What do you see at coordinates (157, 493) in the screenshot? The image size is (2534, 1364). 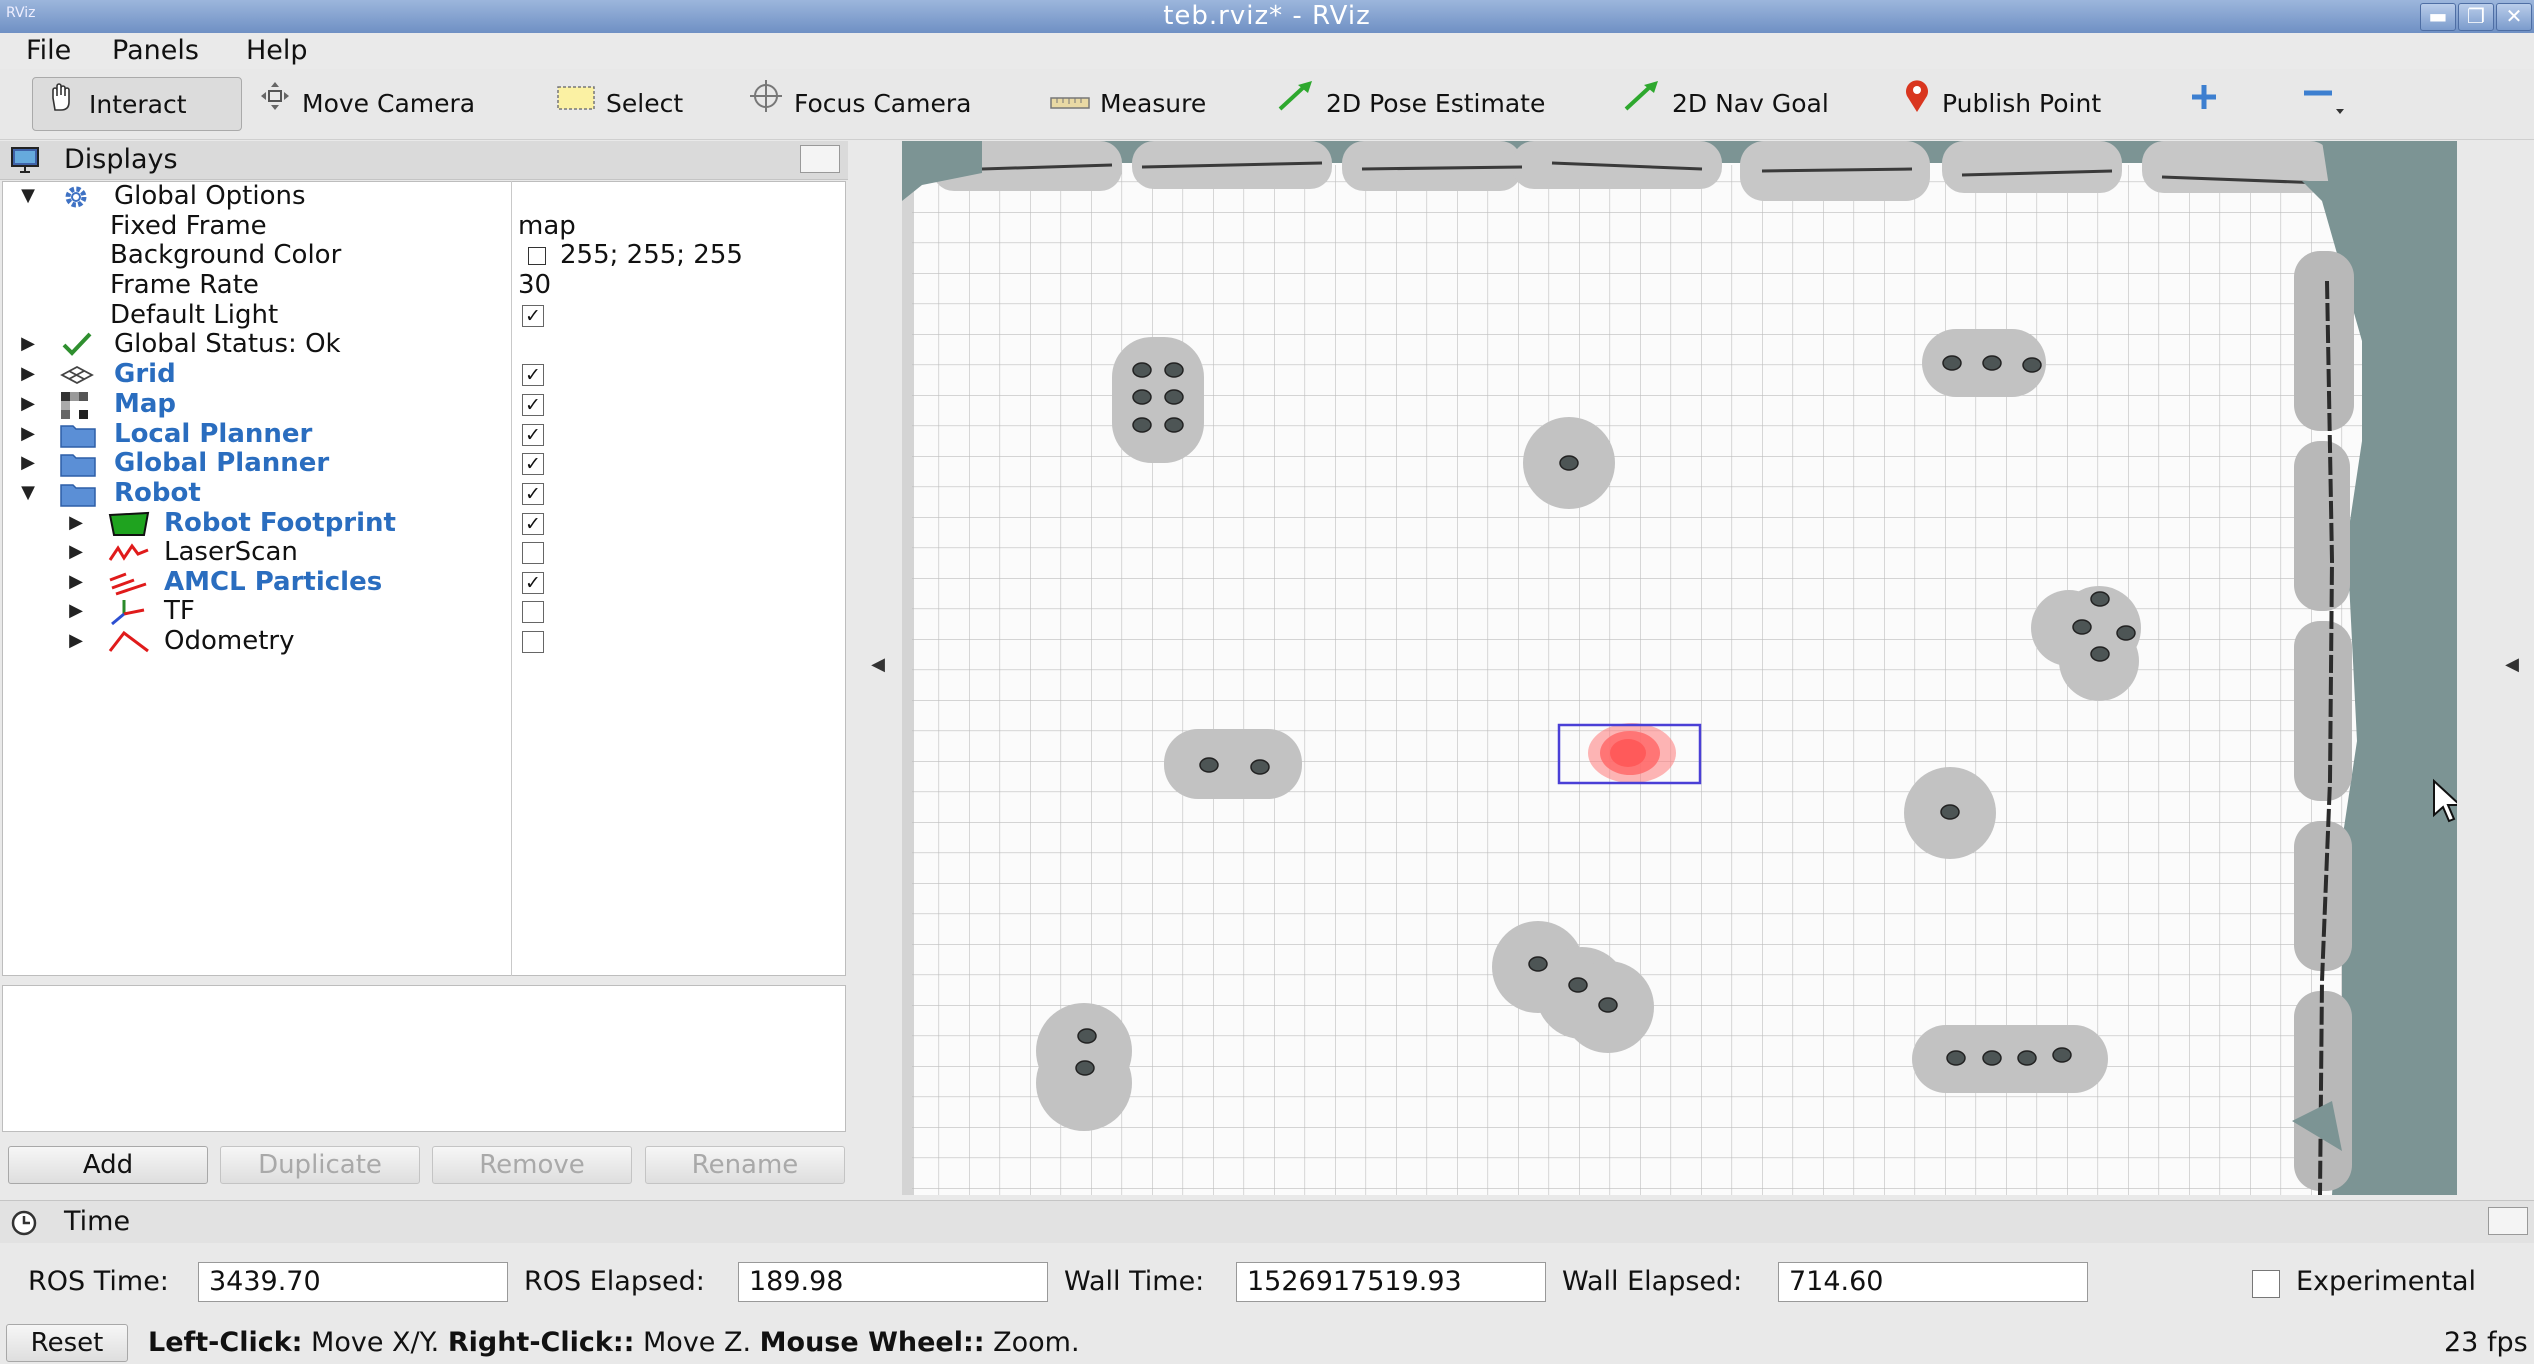 I see `tree-label: Robot` at bounding box center [157, 493].